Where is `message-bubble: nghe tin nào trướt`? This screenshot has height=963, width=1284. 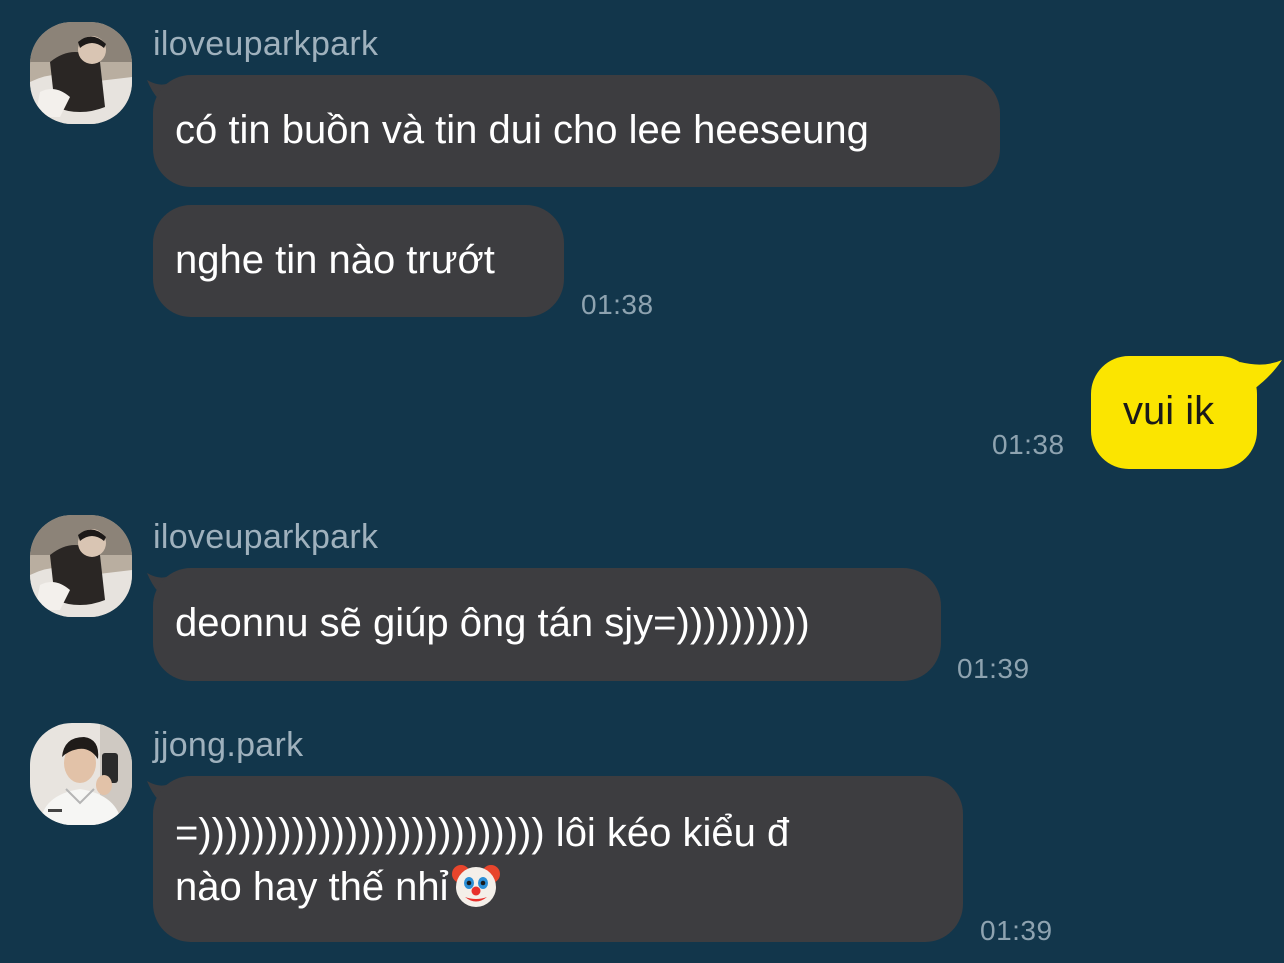 message-bubble: nghe tin nào trướt is located at coordinates (358, 261).